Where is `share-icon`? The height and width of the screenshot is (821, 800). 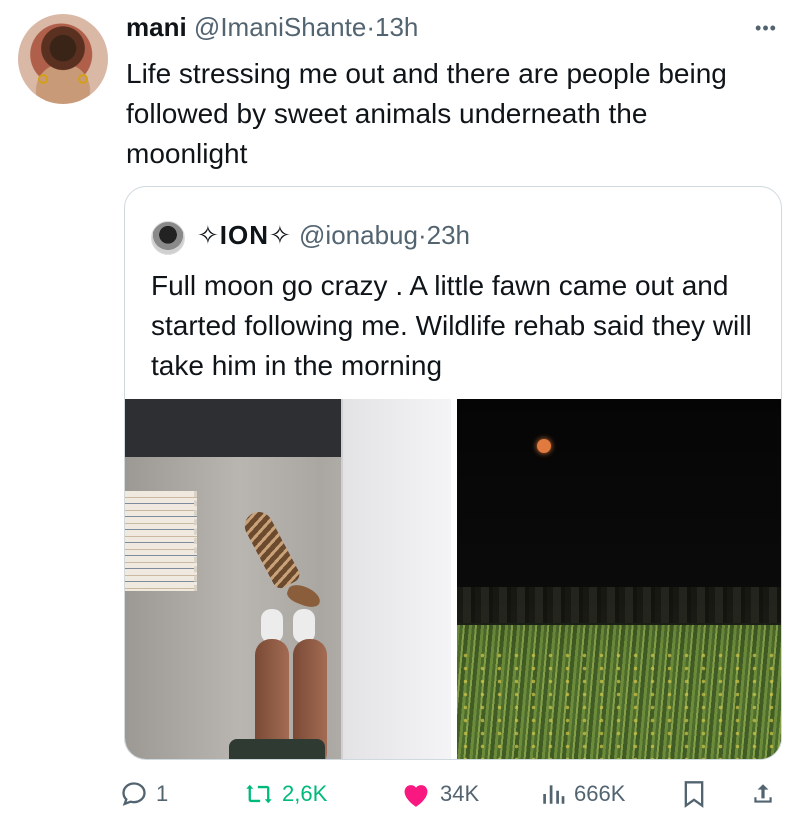
share-icon is located at coordinates (763, 793).